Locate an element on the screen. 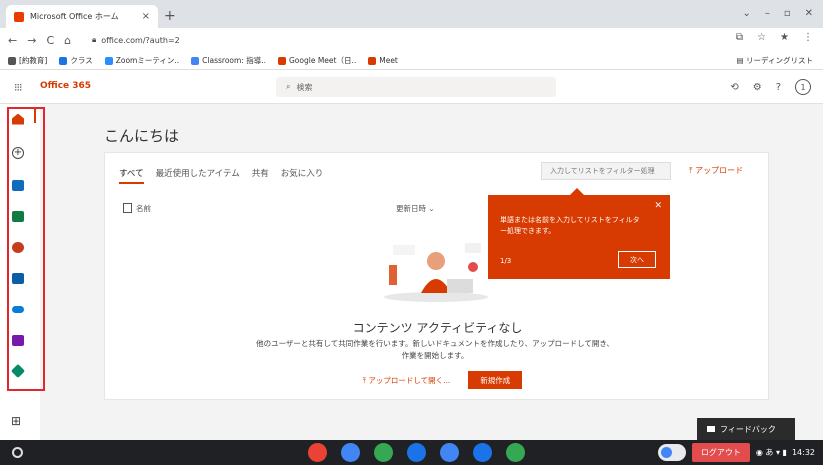  ime-toggle is located at coordinates (671, 452).